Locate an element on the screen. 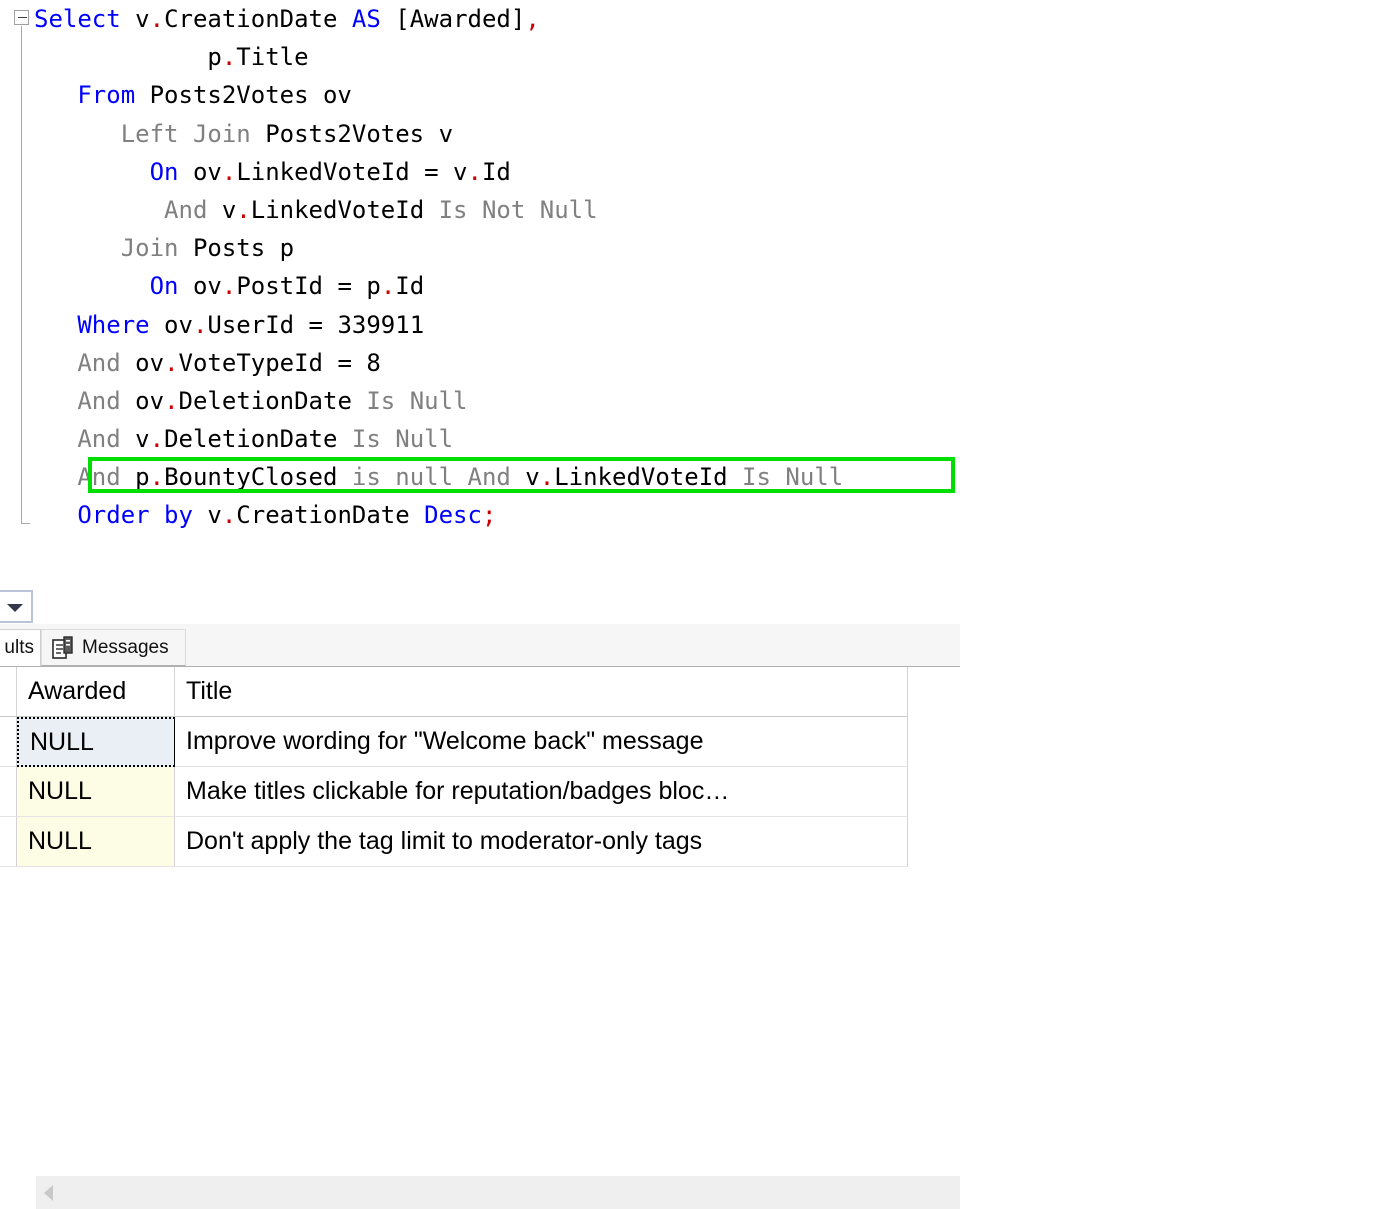  code-line-11: And ov.DeletionDate Is Null is located at coordinates (251, 400).